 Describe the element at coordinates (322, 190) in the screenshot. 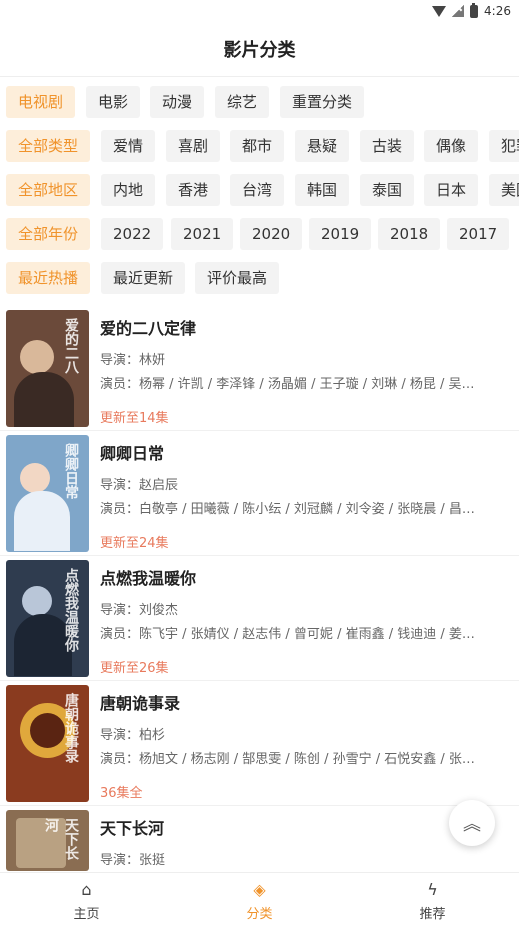

I see `chip-region-korea: 韩国` at that location.